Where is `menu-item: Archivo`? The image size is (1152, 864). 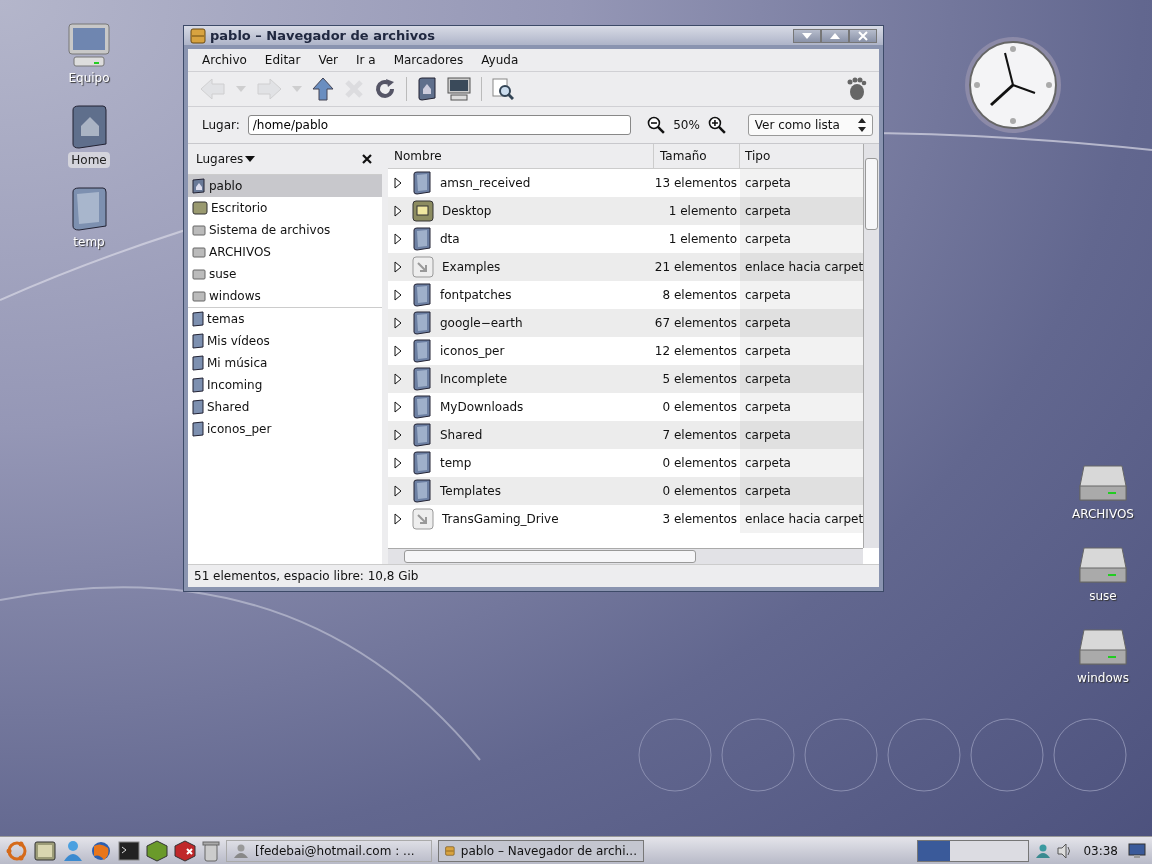 menu-item: Archivo is located at coordinates (223, 60).